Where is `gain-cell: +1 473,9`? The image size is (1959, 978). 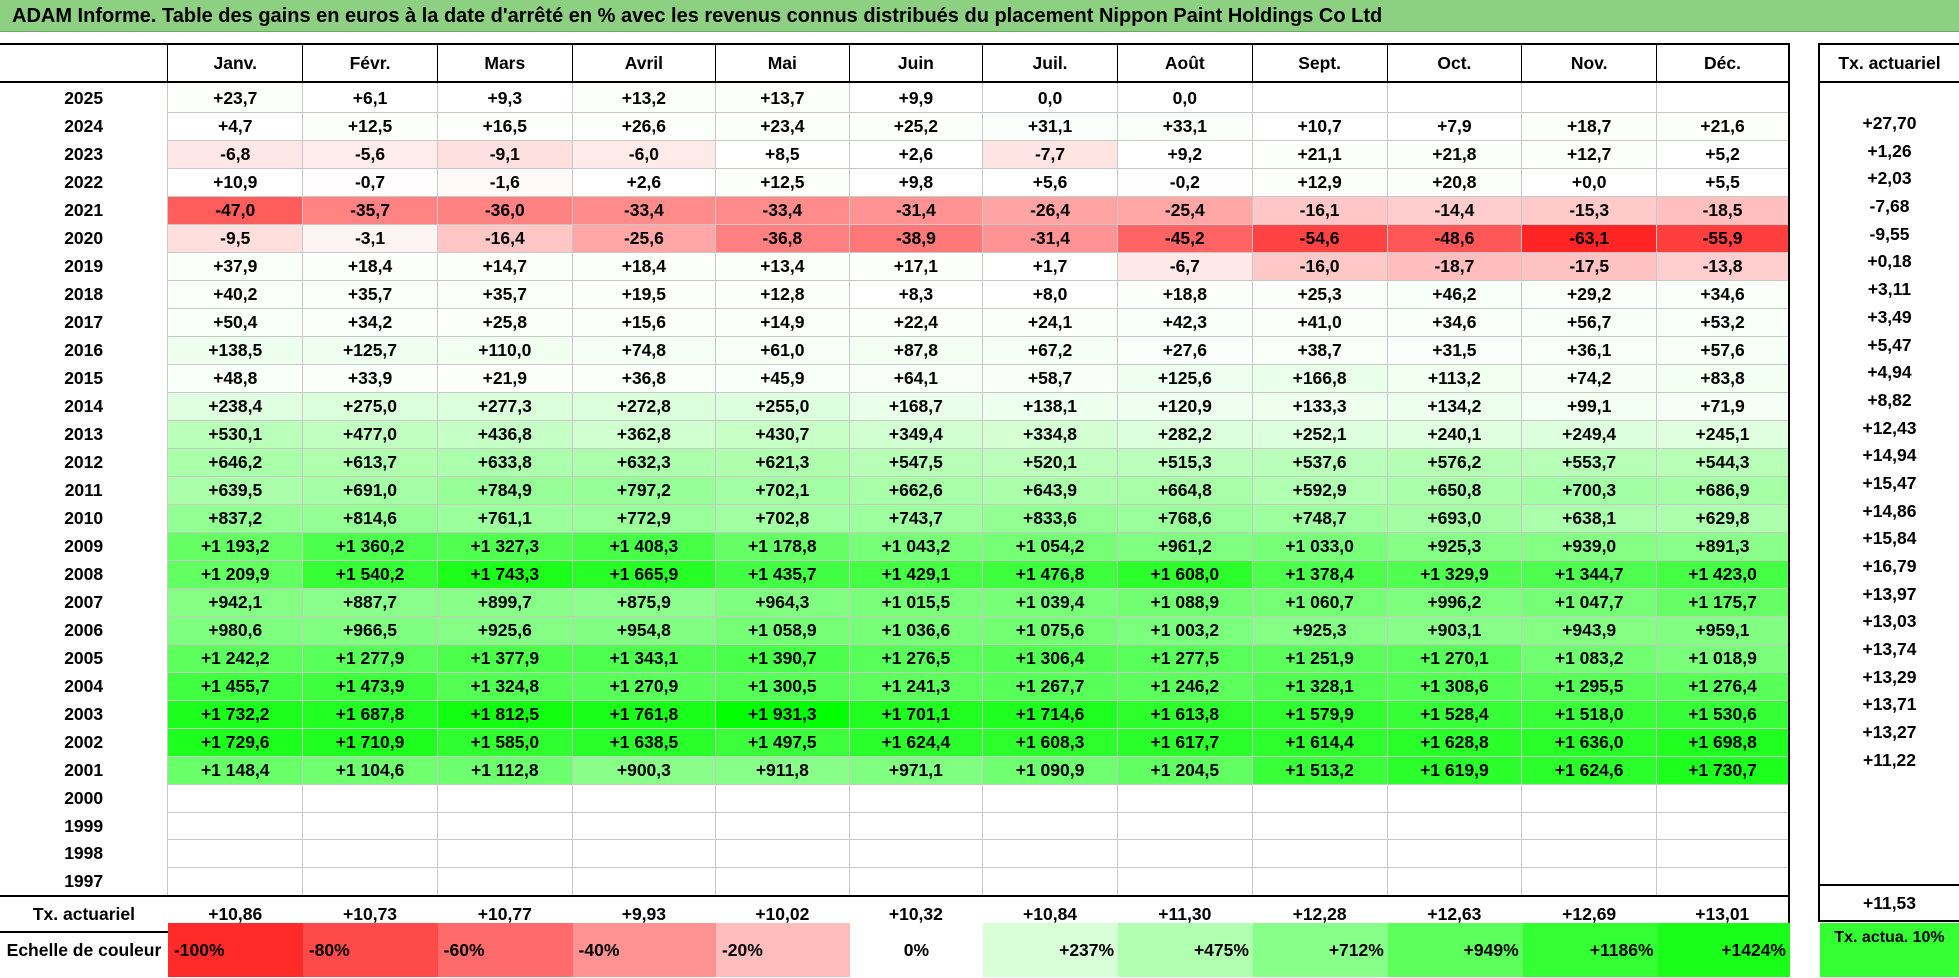 gain-cell: +1 473,9 is located at coordinates (370, 686).